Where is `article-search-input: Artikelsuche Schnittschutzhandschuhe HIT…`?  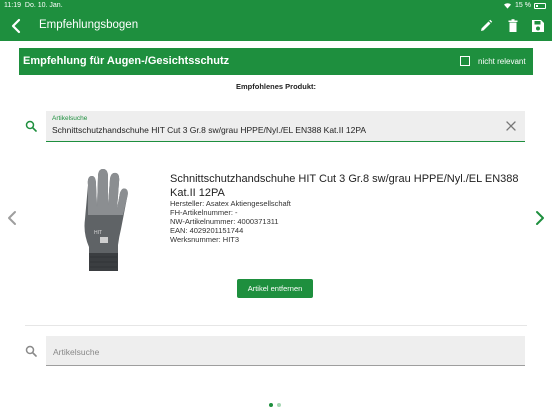
article-search-input: Artikelsuche Schnittschutzhandschuhe HIT… is located at coordinates (285, 126).